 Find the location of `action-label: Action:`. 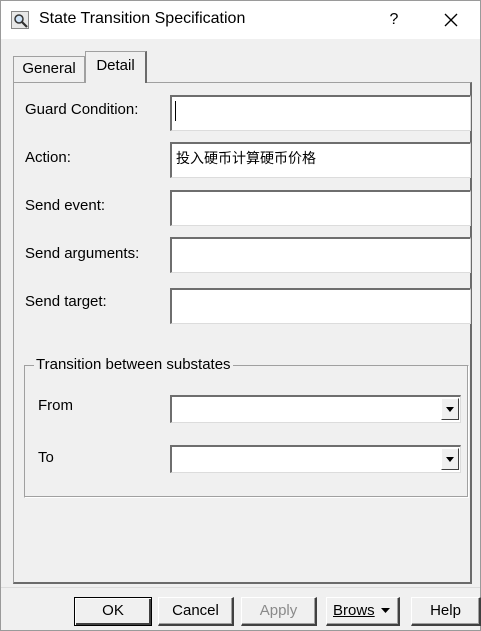

action-label: Action: is located at coordinates (48, 157).